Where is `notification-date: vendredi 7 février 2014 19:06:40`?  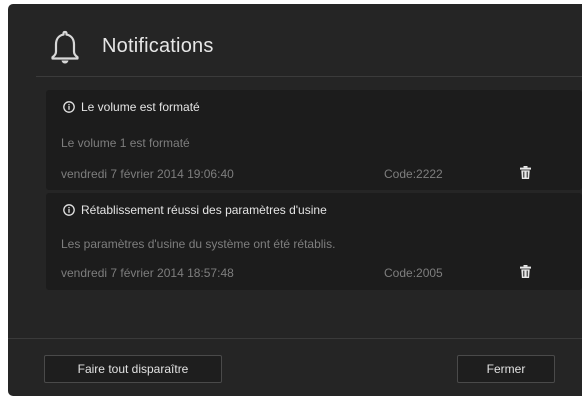 notification-date: vendredi 7 février 2014 19:06:40 is located at coordinates (147, 174).